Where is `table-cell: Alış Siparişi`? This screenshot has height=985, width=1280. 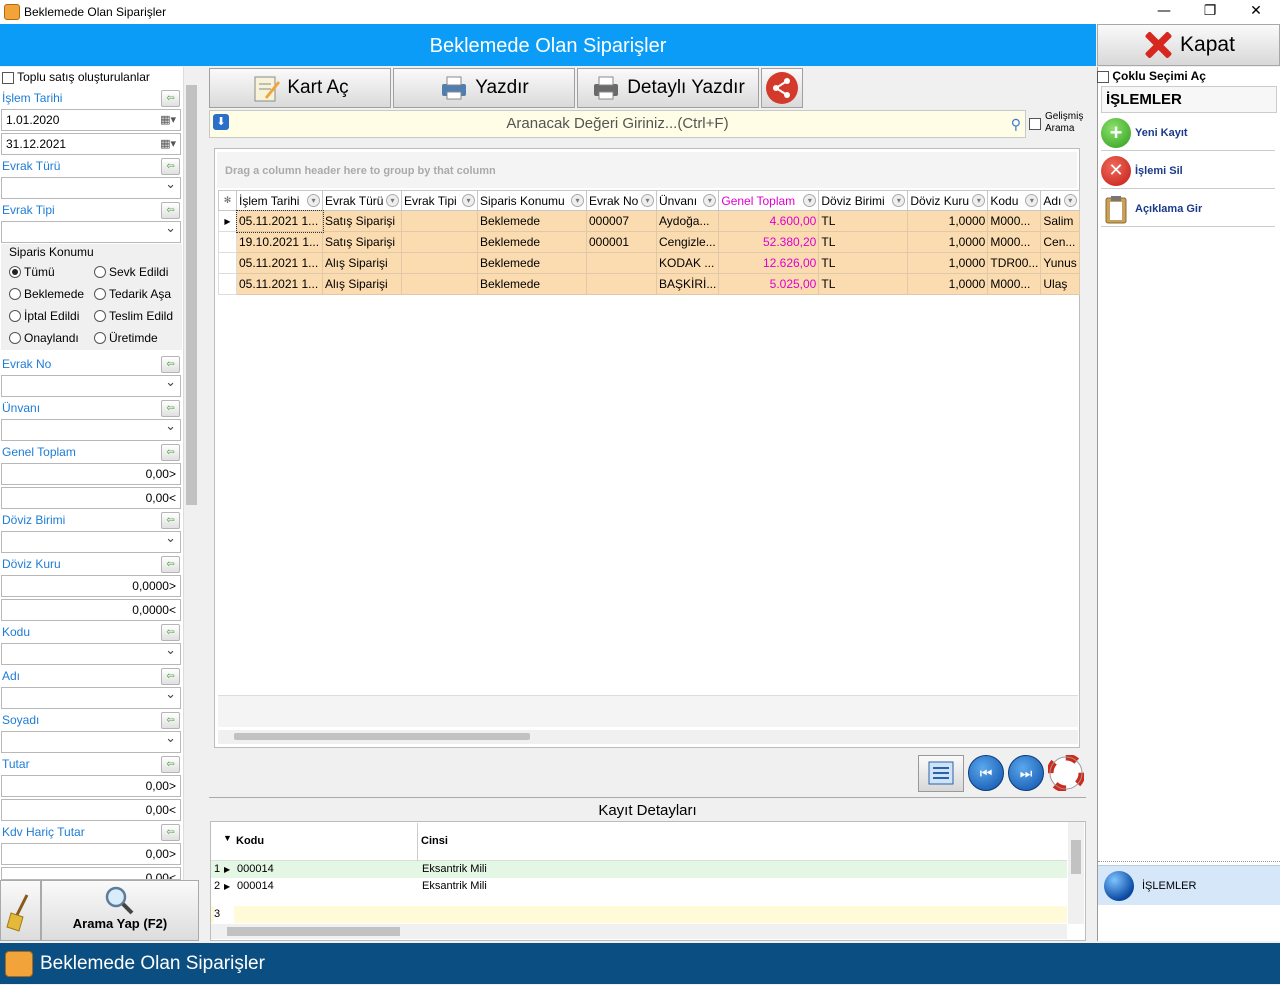 table-cell: Alış Siparişi is located at coordinates (362, 284).